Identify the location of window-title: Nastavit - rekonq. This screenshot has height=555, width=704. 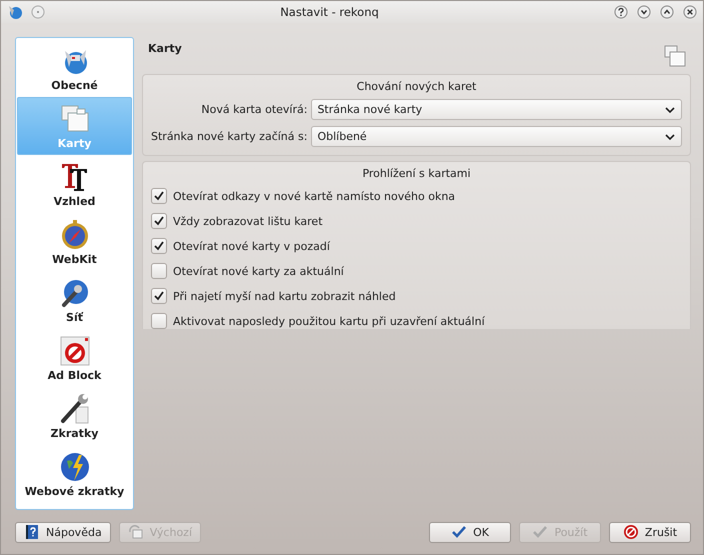
(329, 12).